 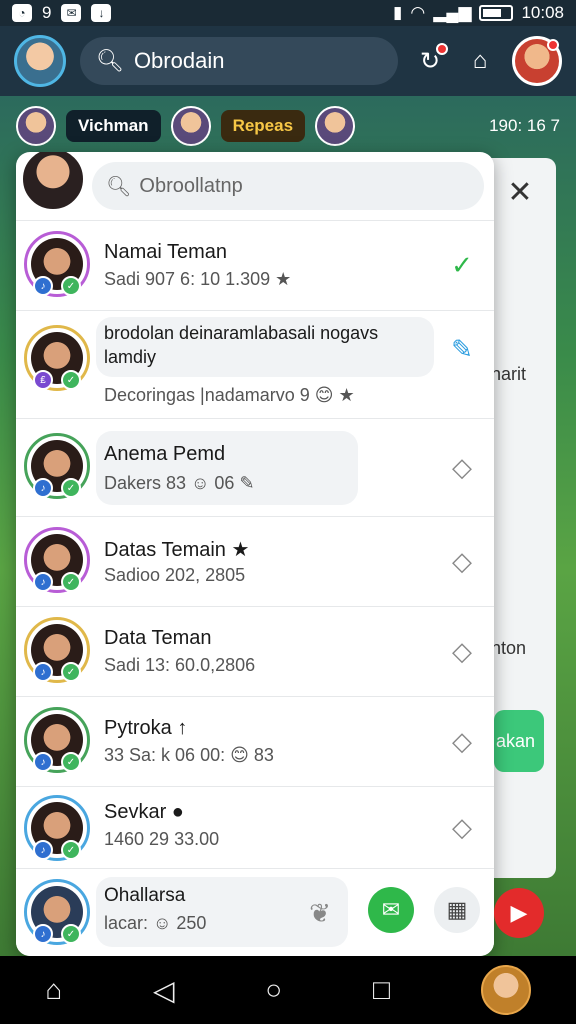 What do you see at coordinates (255, 467) in the screenshot?
I see `list-item: ♪ ✓ Anema Pemd Dakers 83 ☺ 06 ✎ ◇` at bounding box center [255, 467].